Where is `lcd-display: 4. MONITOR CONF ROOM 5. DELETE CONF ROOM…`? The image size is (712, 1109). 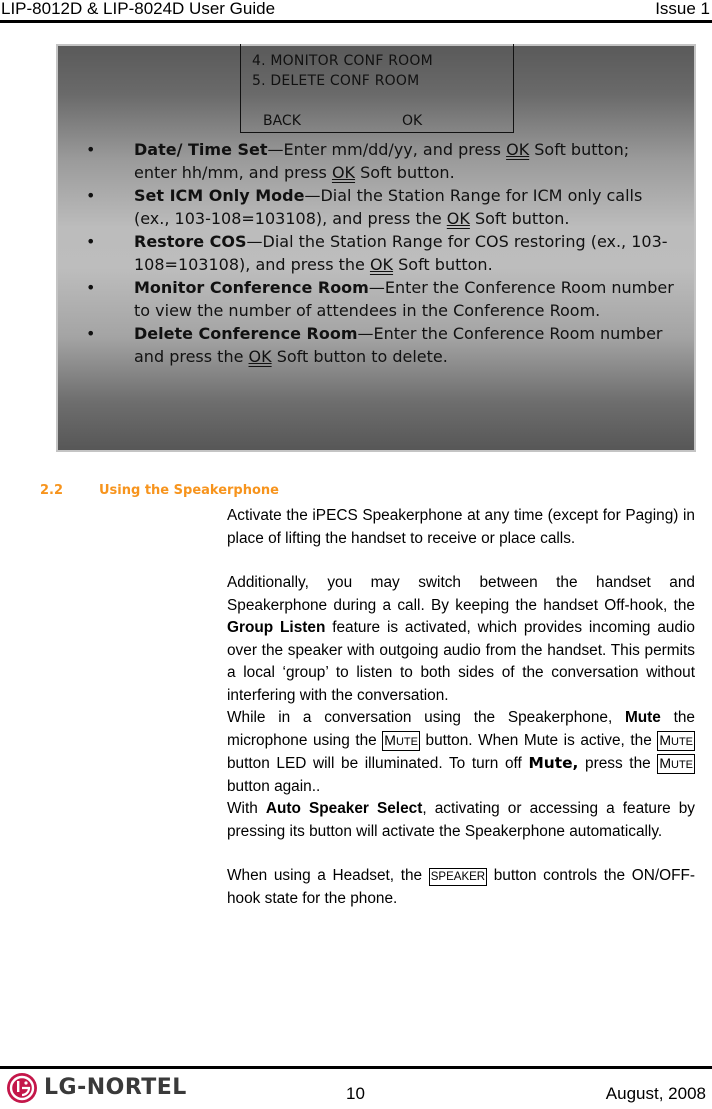
lcd-display: 4. MONITOR CONF ROOM 5. DELETE CONF ROOM… is located at coordinates (377, 88).